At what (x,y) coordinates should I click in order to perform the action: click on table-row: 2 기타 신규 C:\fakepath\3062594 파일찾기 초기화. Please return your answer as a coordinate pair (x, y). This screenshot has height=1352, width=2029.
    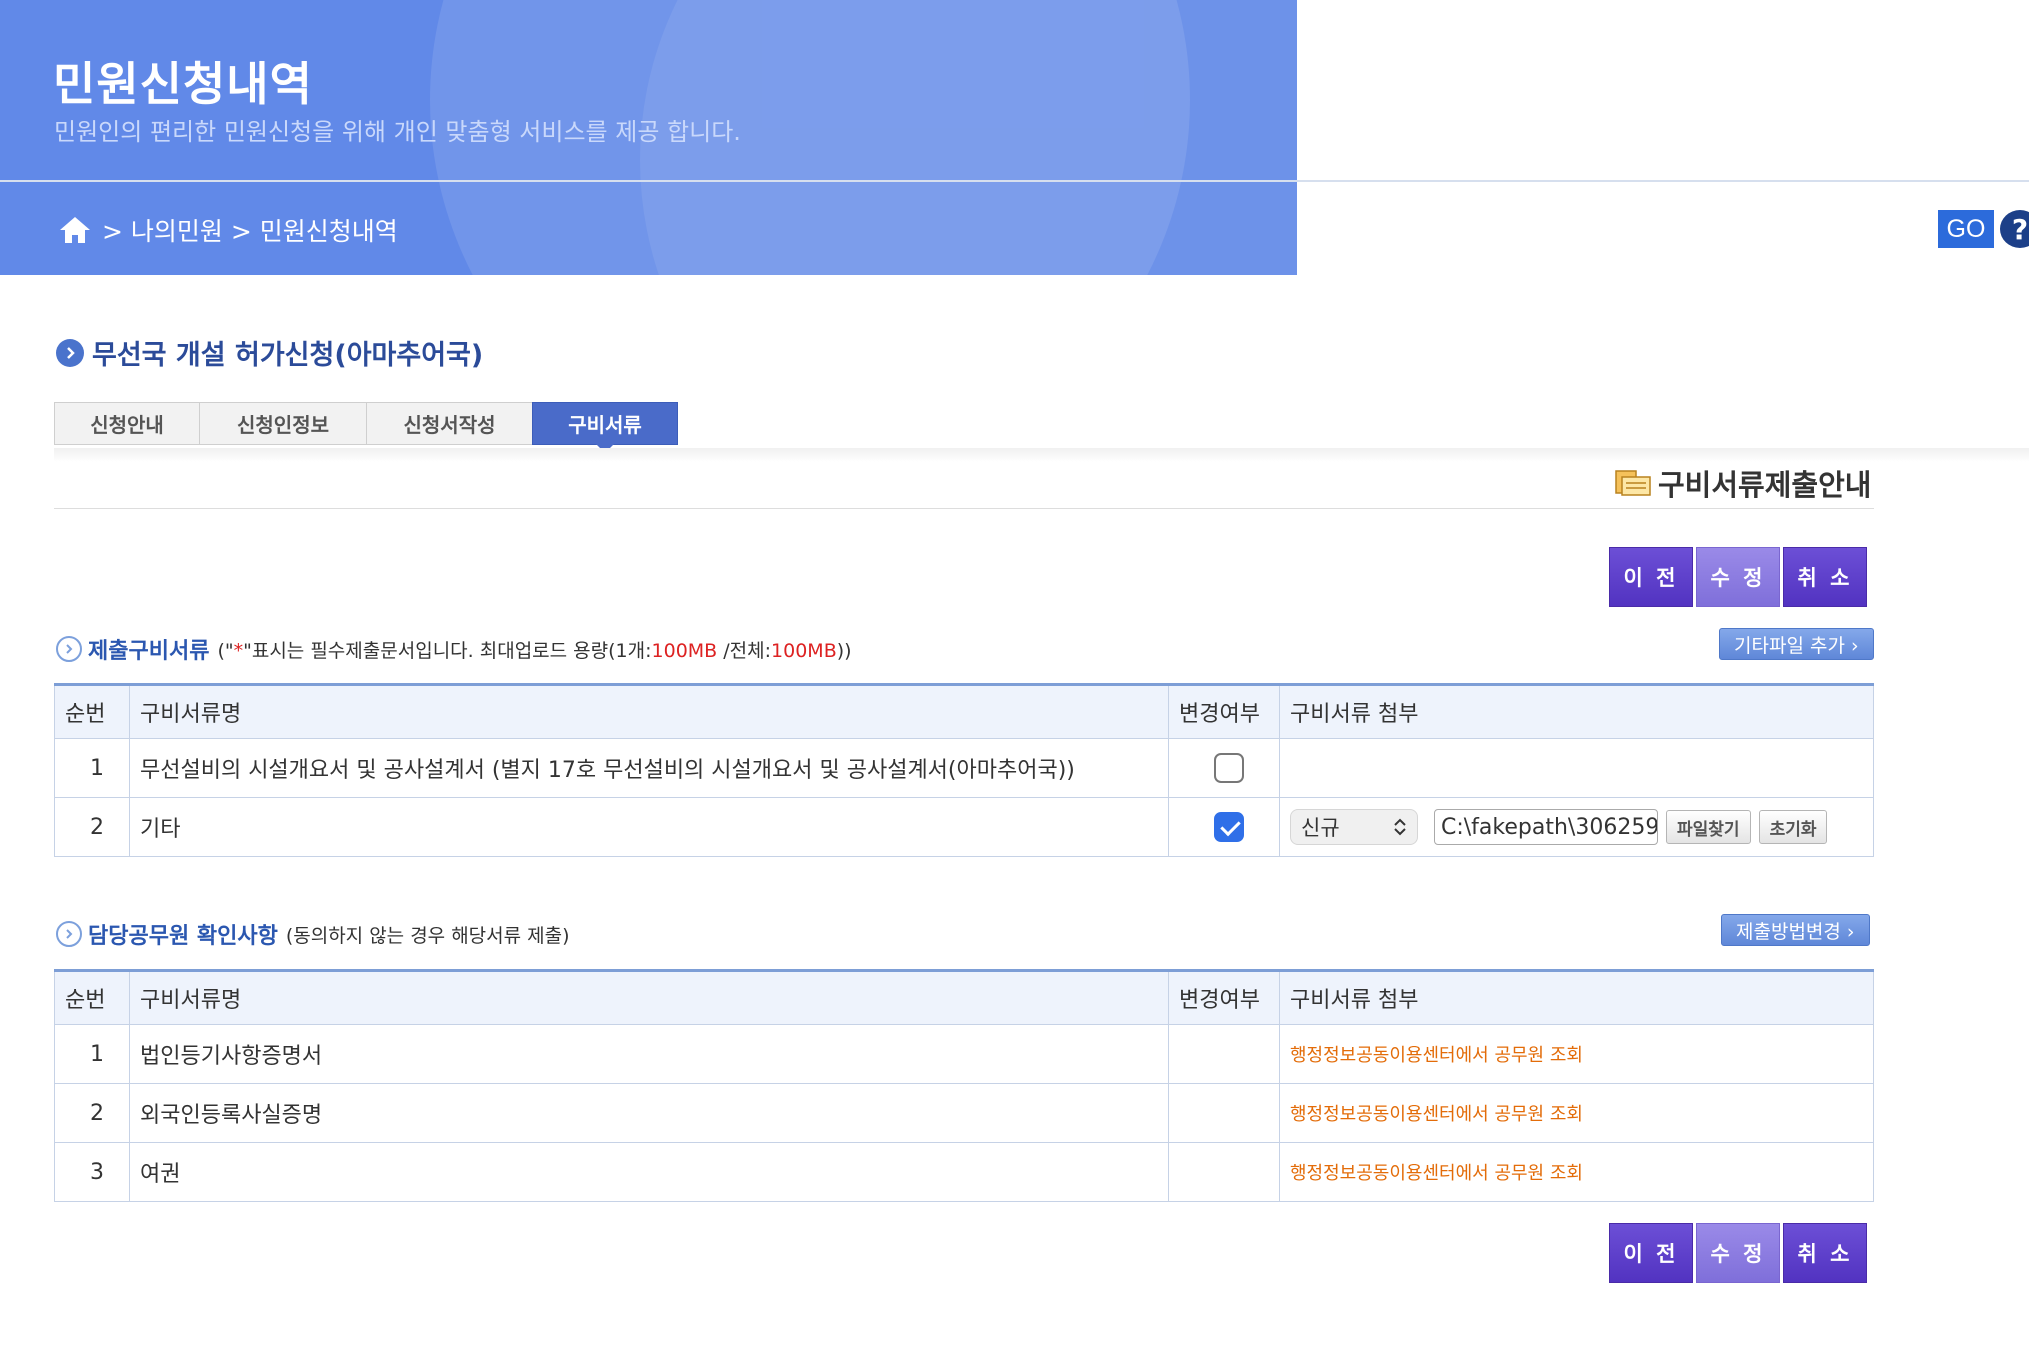
    Looking at the image, I should click on (964, 827).